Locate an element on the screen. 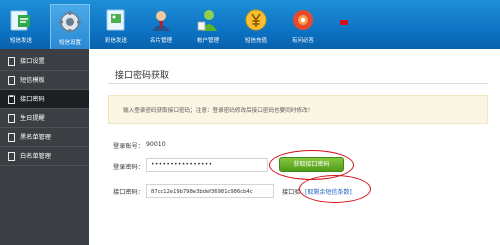  toolbar-label: 帐户管理 is located at coordinates (207, 41).